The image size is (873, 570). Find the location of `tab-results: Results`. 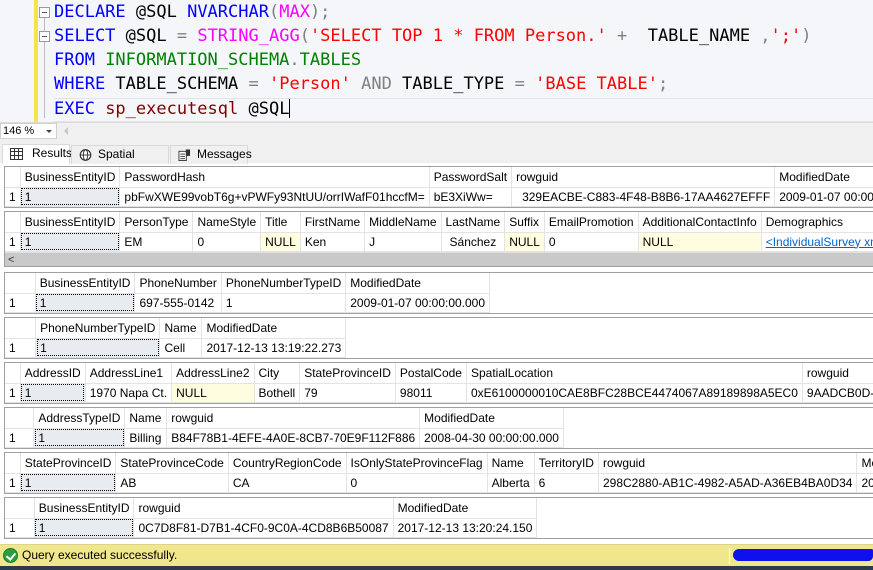

tab-results: Results is located at coordinates (37, 154).